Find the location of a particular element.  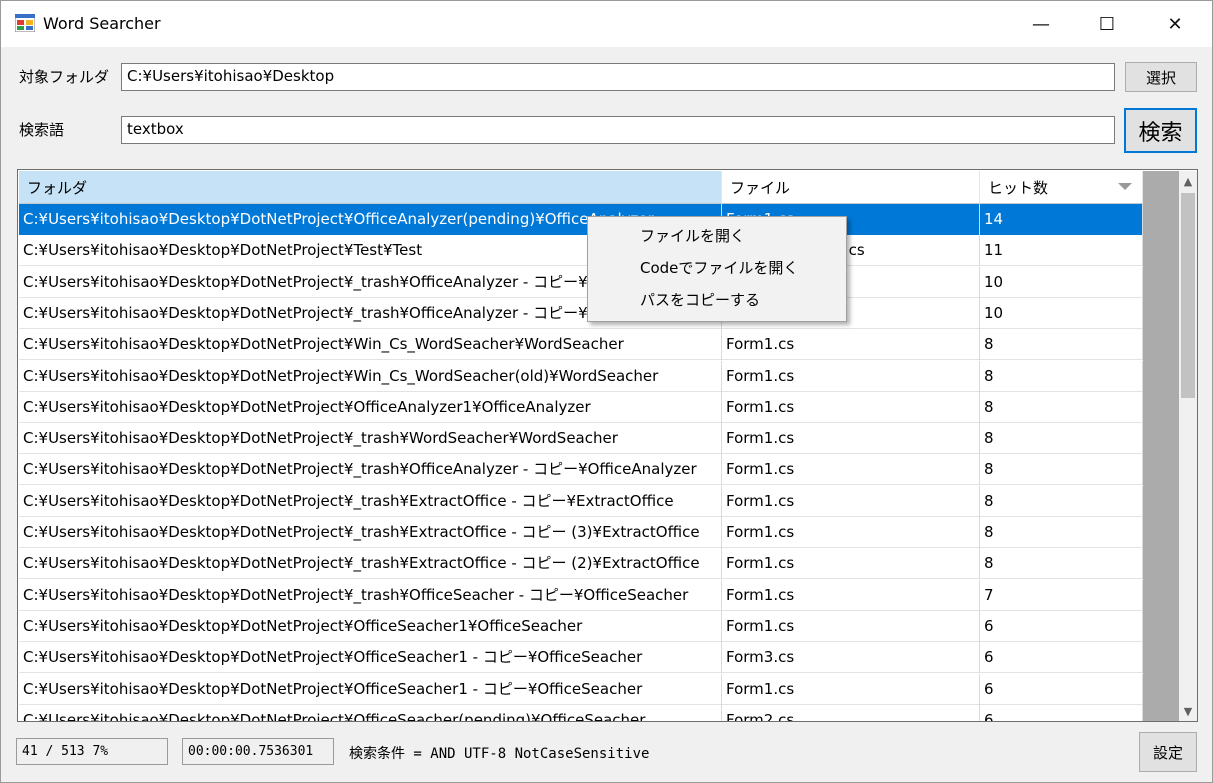

maximize-button: ☐ is located at coordinates (1107, 24).